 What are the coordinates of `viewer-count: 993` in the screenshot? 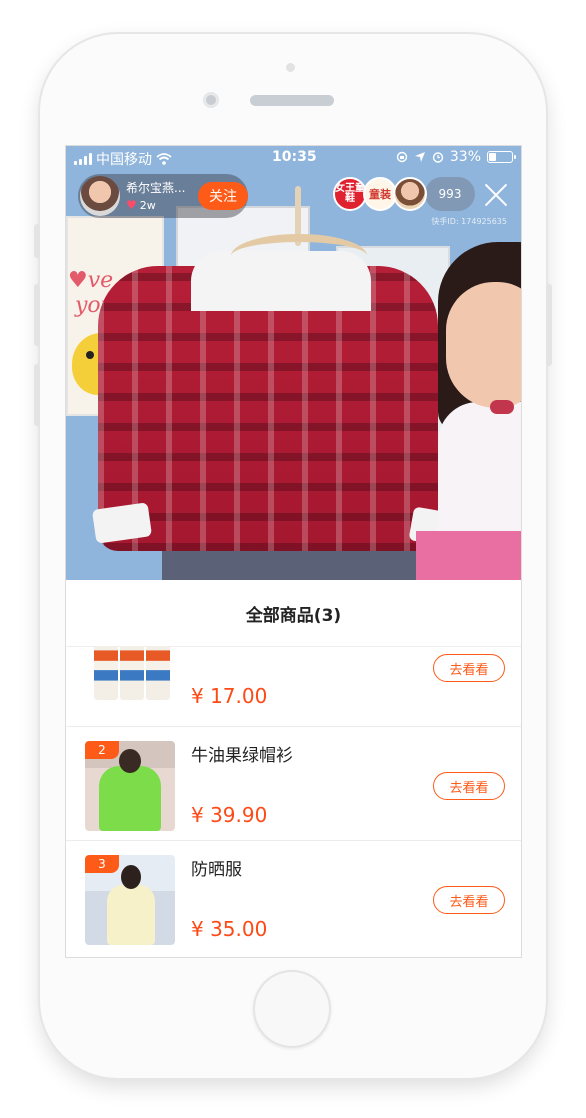 It's located at (450, 194).